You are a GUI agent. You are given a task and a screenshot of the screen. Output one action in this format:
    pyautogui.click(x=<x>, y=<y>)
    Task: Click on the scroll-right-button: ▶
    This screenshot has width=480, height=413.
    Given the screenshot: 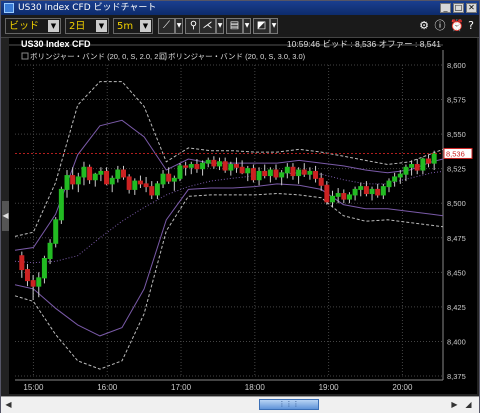 What is the action you would take?
    pyautogui.click(x=454, y=404)
    